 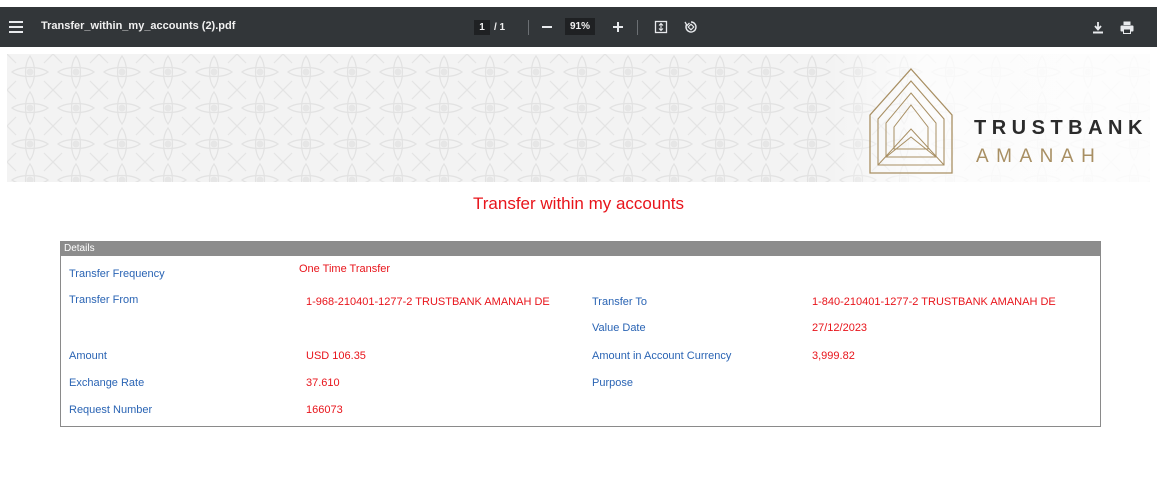 I want to click on download-icon, so click(x=1098, y=27).